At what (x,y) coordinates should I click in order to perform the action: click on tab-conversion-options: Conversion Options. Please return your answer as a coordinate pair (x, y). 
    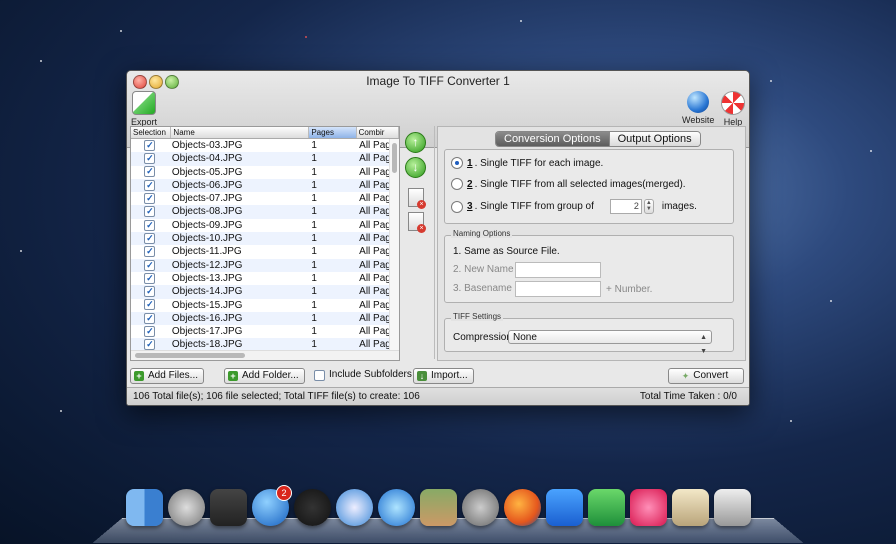
    Looking at the image, I should click on (552, 139).